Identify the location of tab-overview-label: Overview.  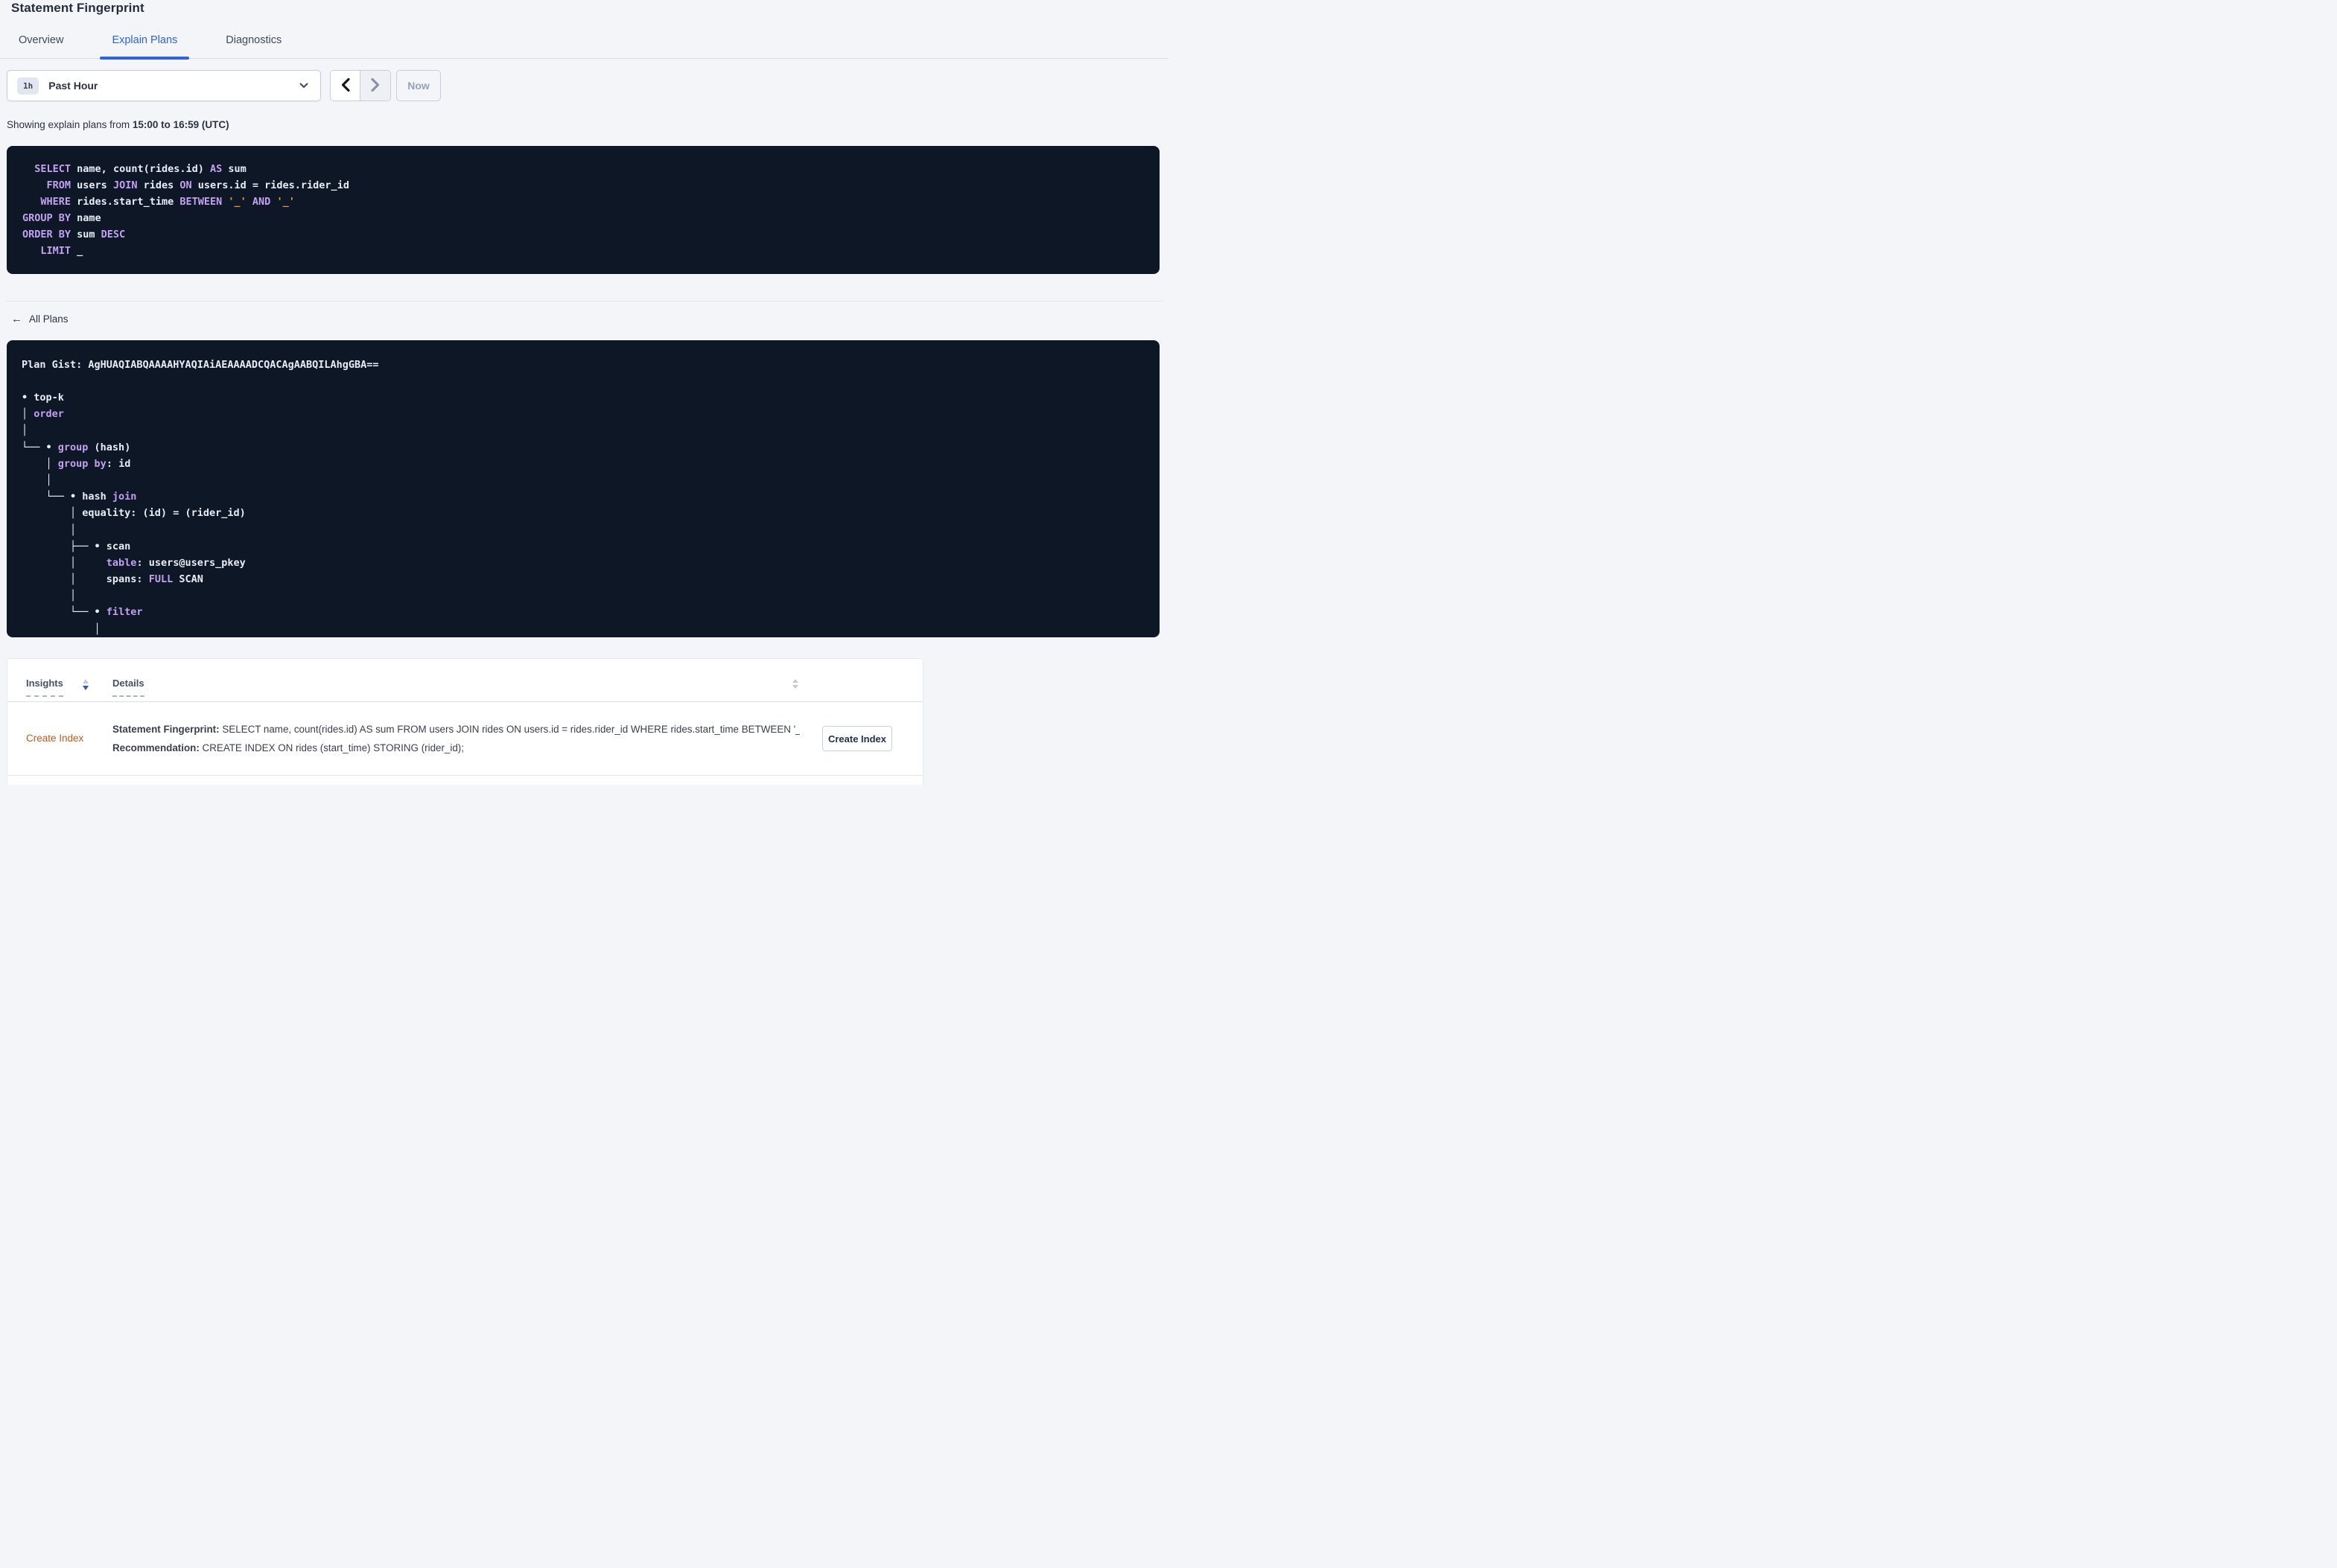
(42, 40).